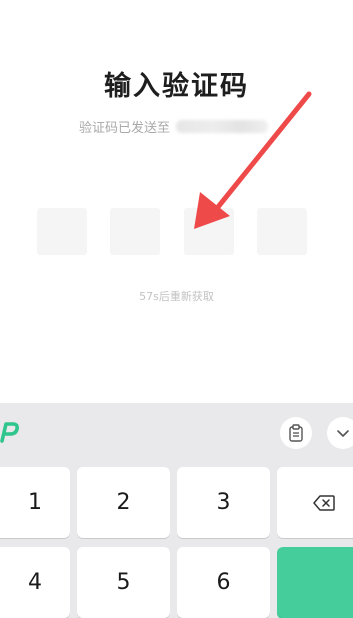 The height and width of the screenshot is (618, 353). I want to click on key-1-label: 1, so click(35, 502).